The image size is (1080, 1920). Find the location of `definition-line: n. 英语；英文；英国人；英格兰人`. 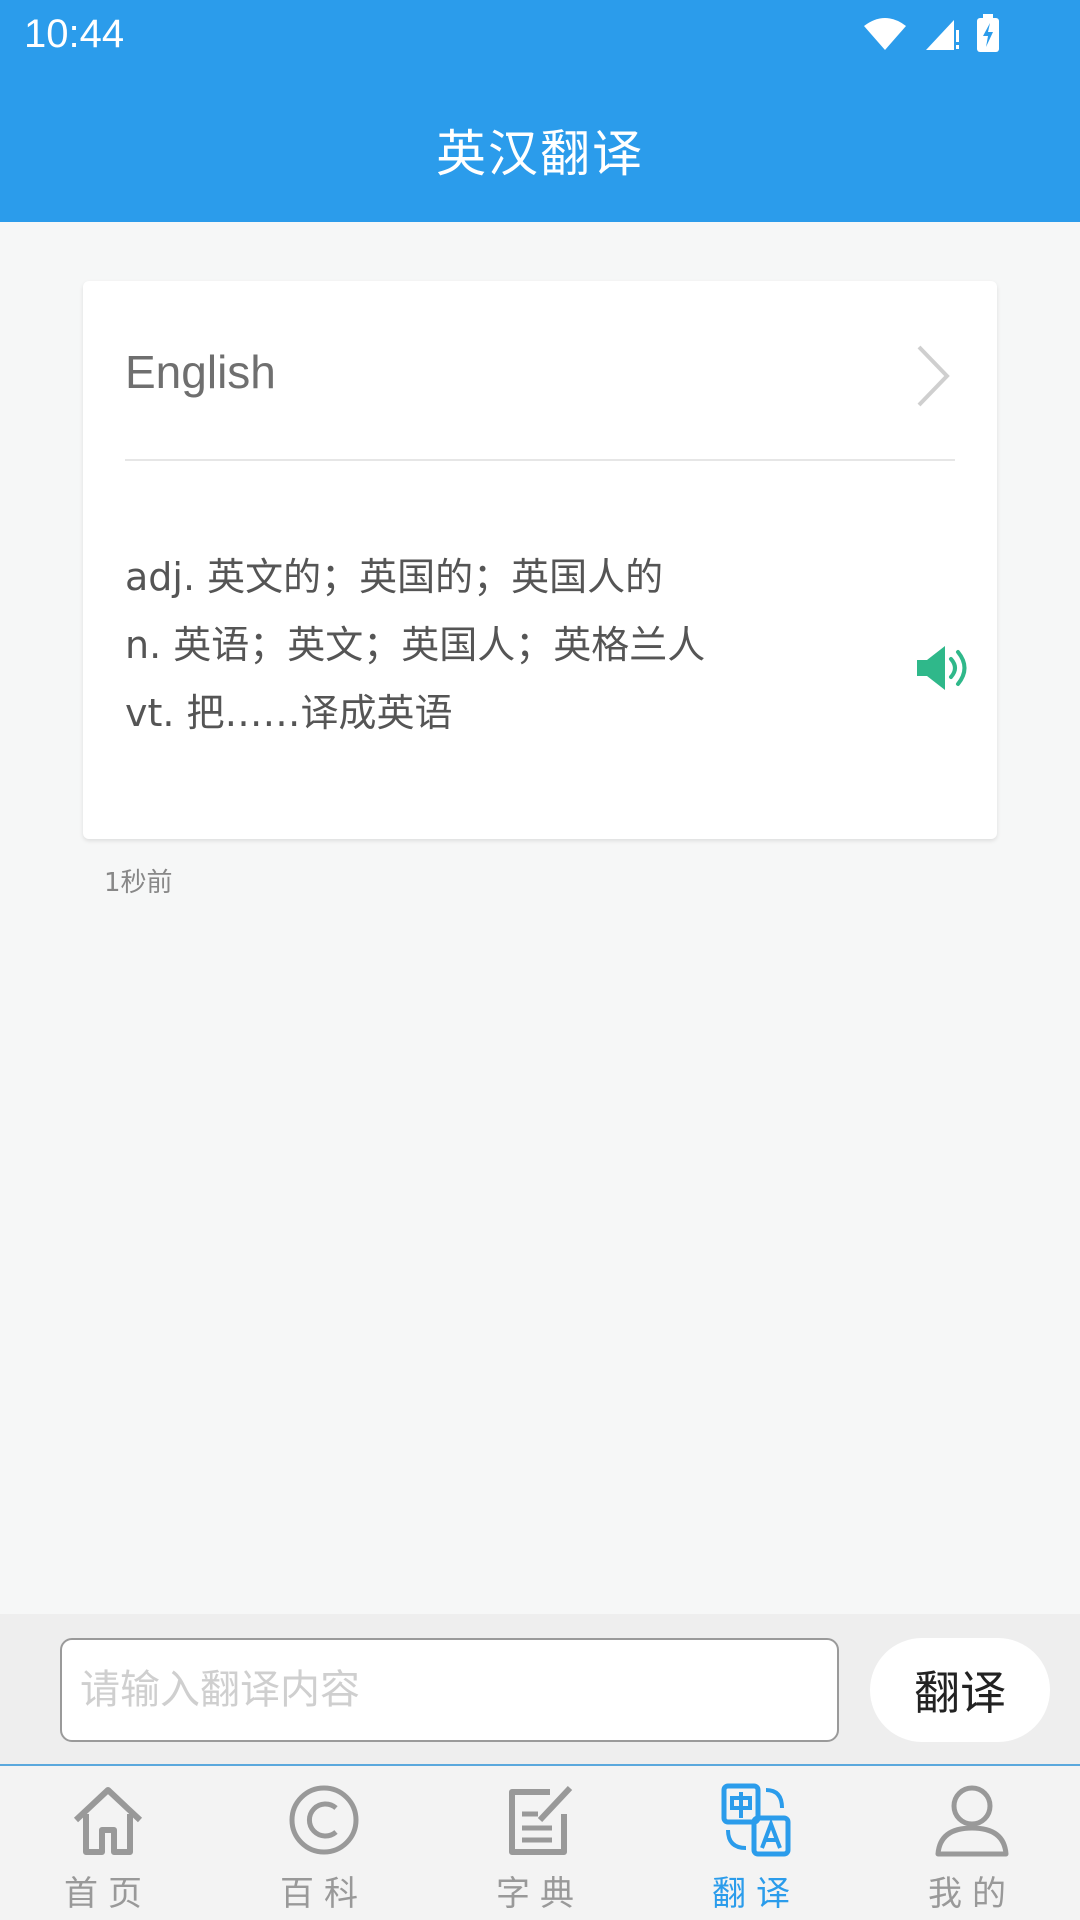

definition-line: n. 英语；英文；英国人；英格兰人 is located at coordinates (415, 645).